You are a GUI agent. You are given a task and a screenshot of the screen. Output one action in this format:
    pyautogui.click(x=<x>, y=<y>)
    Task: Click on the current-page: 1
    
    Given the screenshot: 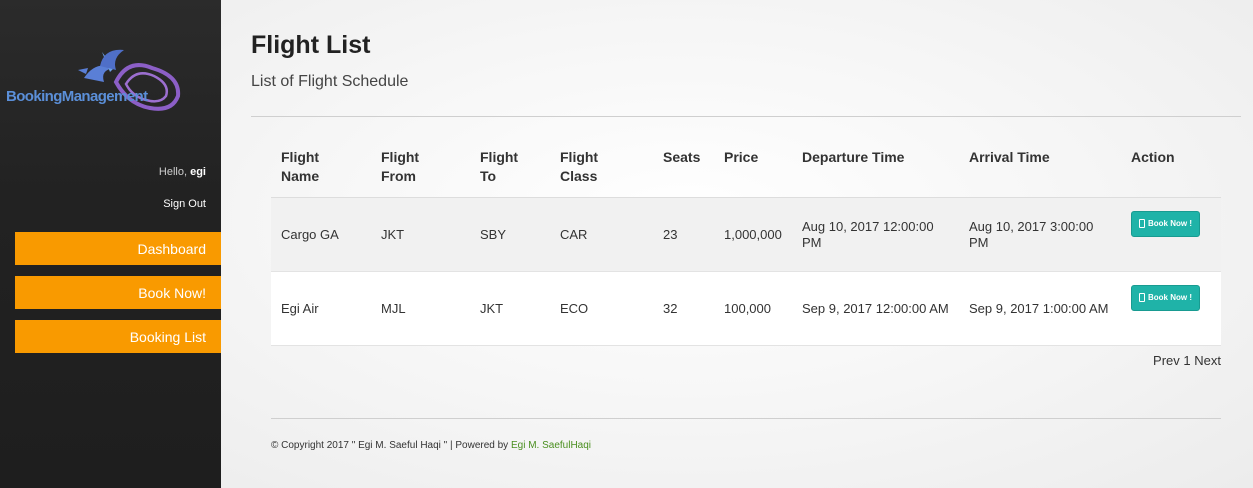 What is the action you would take?
    pyautogui.click(x=1186, y=360)
    